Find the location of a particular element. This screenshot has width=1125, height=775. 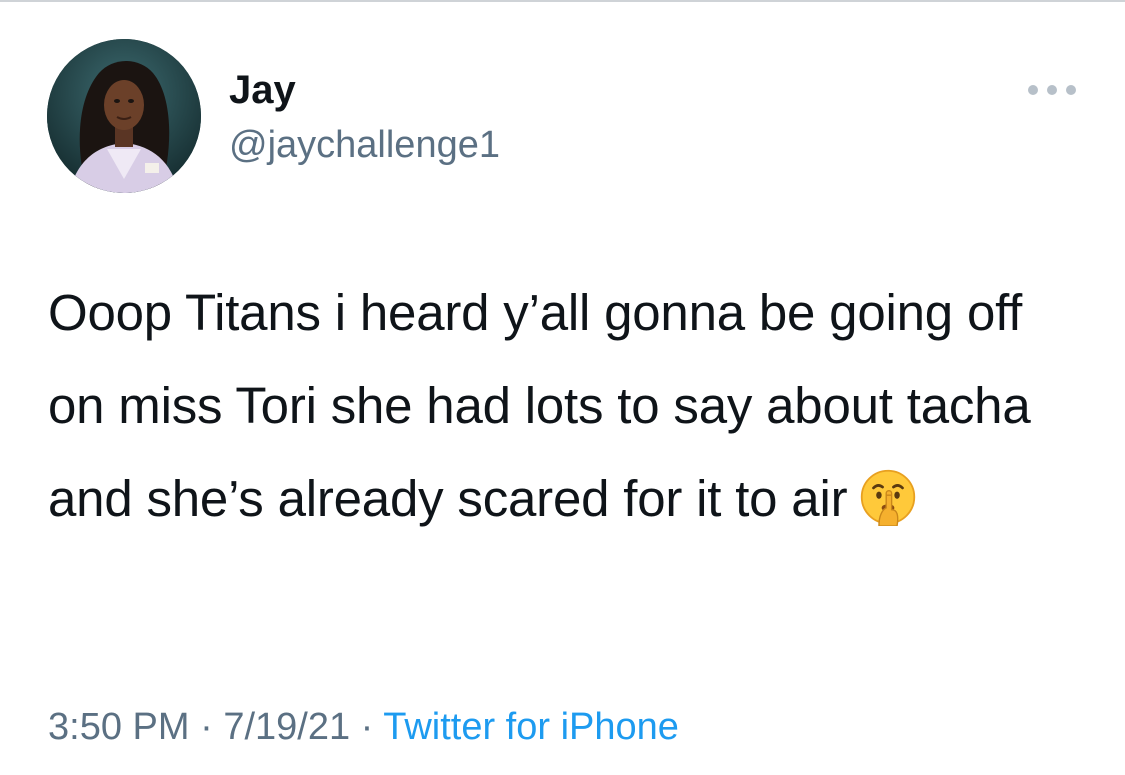

tweet-meta: 3:50 PM · 7/19/21 · Twitter for iPhone is located at coordinates (363, 727).